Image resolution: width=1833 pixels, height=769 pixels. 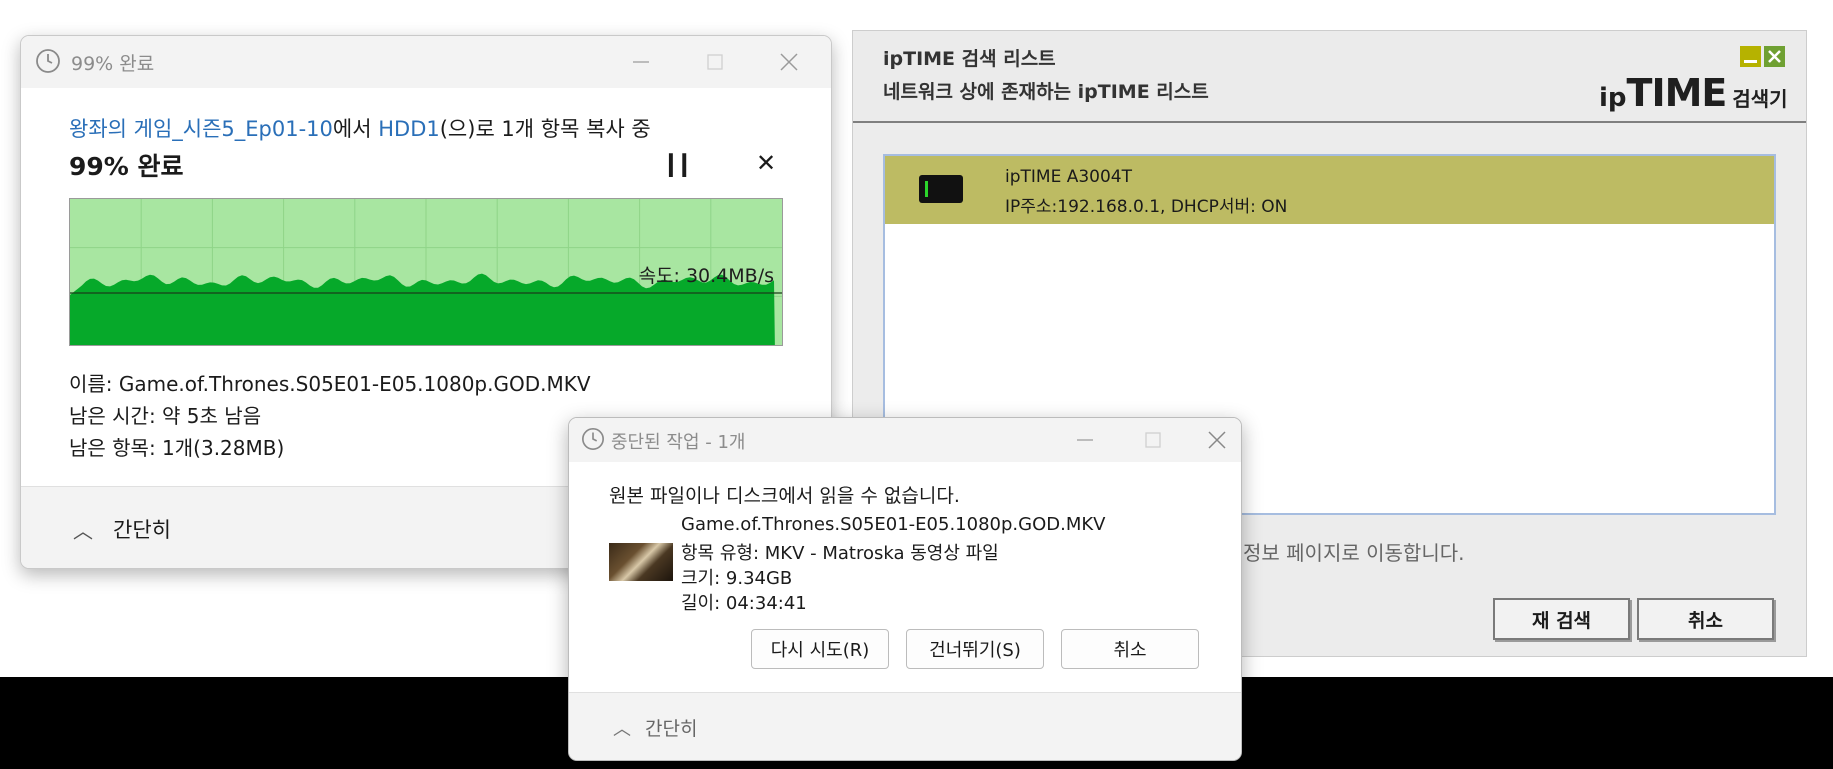 I want to click on destination-link: HDD1, so click(x=409, y=129).